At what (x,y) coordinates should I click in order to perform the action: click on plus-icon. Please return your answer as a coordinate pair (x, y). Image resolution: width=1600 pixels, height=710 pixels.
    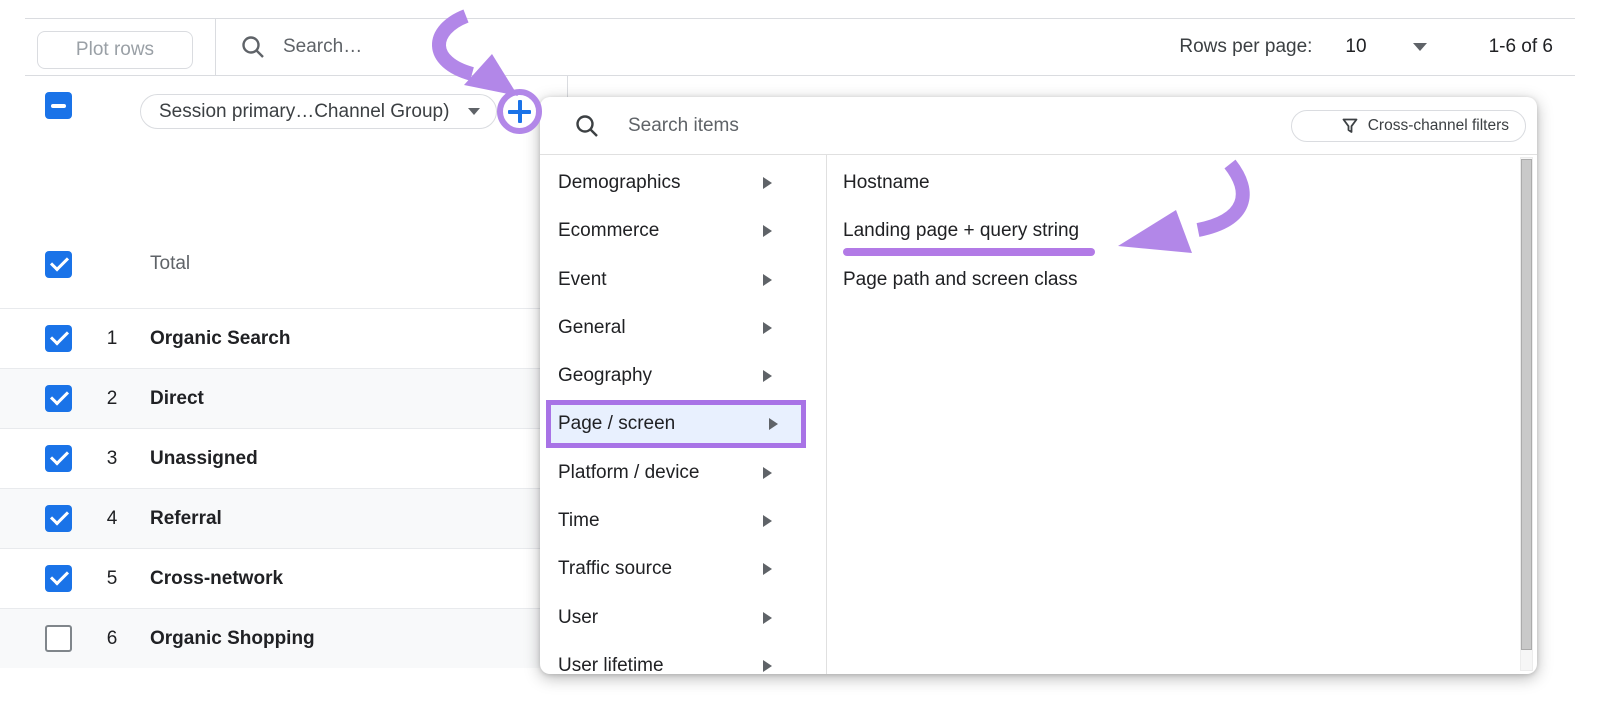
    Looking at the image, I should click on (519, 111).